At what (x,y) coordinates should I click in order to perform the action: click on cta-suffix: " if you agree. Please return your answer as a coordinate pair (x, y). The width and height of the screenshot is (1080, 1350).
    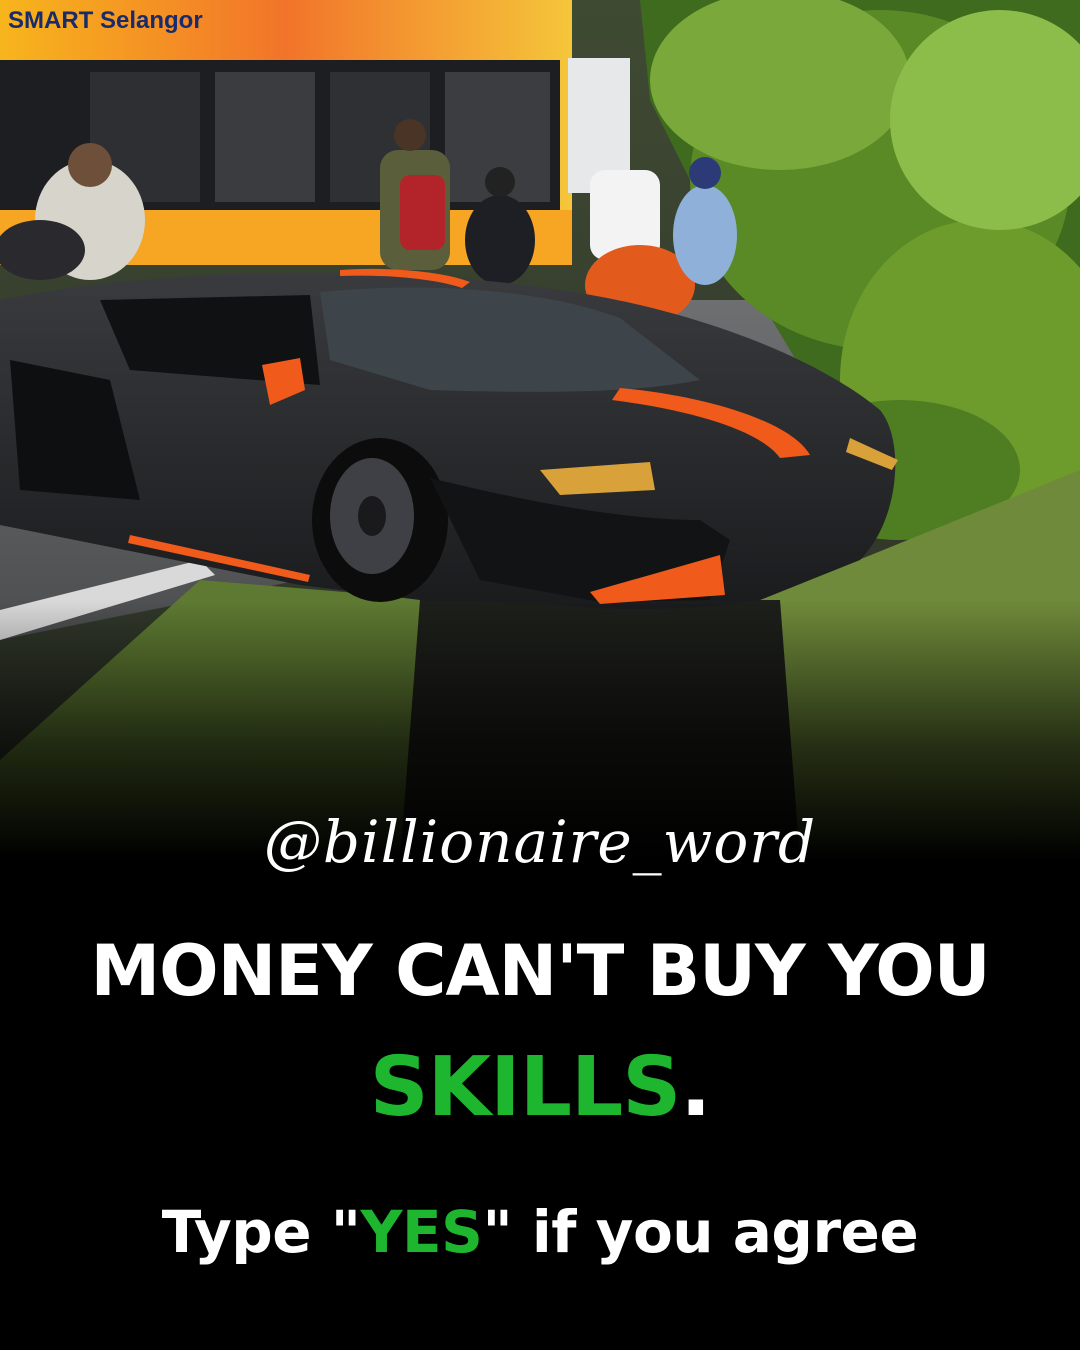
    Looking at the image, I should click on (700, 1232).